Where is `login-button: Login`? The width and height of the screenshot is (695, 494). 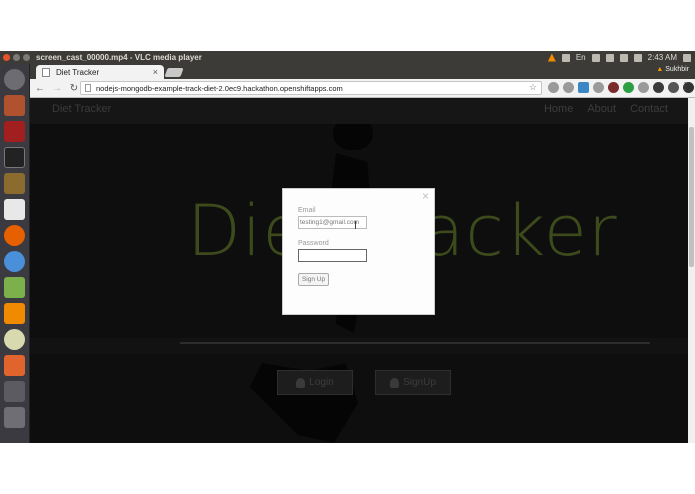 login-button: Login is located at coordinates (315, 382).